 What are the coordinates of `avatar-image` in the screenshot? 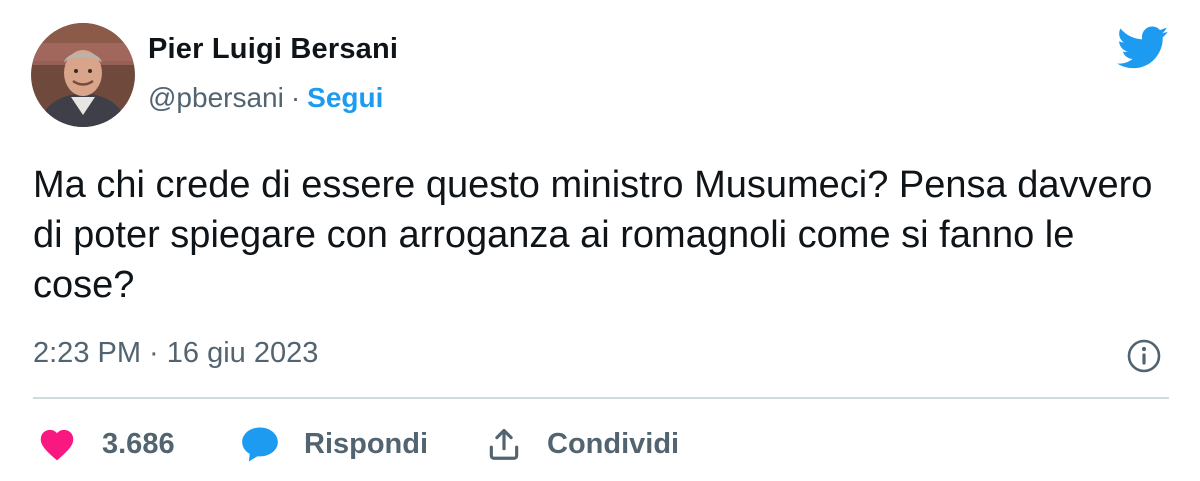 It's located at (83, 75).